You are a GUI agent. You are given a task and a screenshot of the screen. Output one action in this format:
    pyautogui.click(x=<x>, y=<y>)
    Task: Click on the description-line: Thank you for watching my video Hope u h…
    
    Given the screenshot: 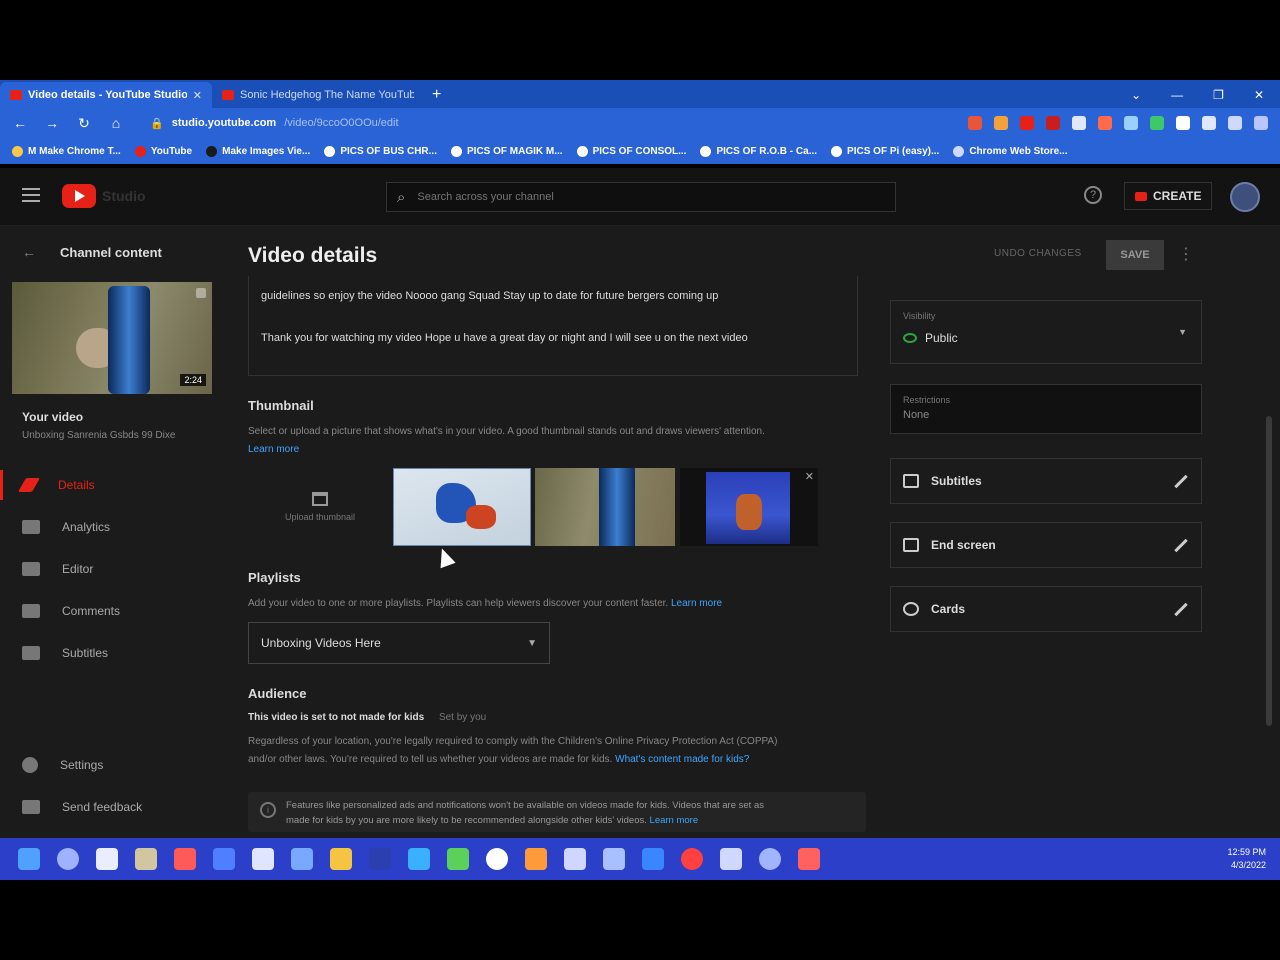 What is the action you would take?
    pyautogui.click(x=504, y=338)
    